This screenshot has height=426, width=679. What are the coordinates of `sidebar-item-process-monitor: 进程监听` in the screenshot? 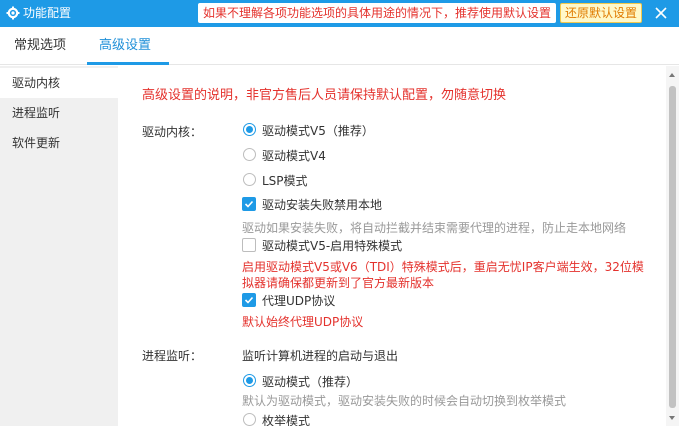 It's located at (59, 113).